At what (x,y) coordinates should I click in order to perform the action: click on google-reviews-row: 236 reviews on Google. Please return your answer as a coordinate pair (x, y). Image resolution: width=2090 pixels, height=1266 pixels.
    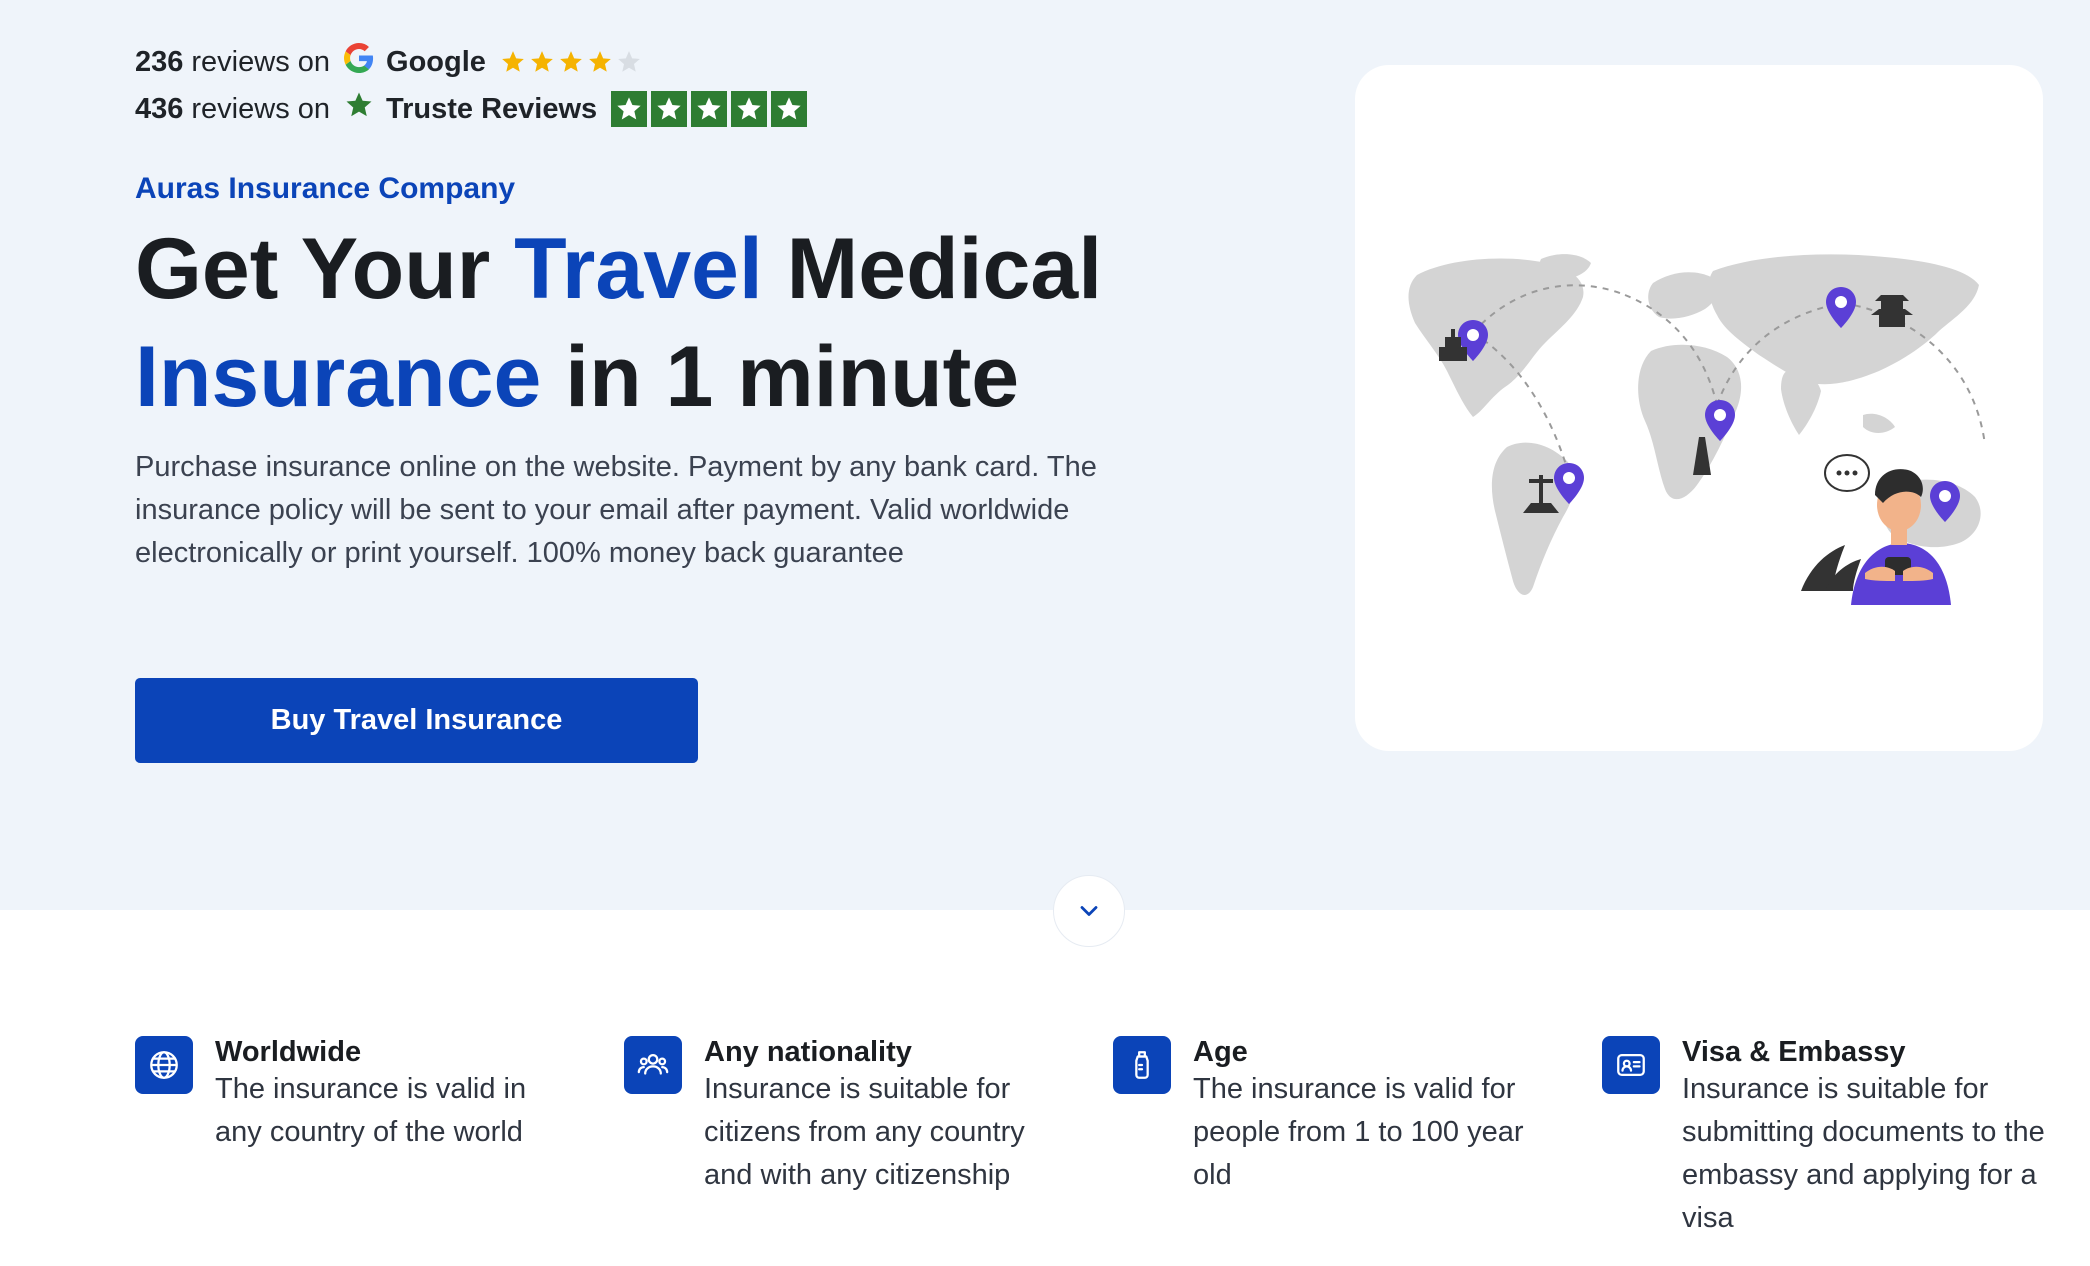
    Looking at the image, I should click on (388, 62).